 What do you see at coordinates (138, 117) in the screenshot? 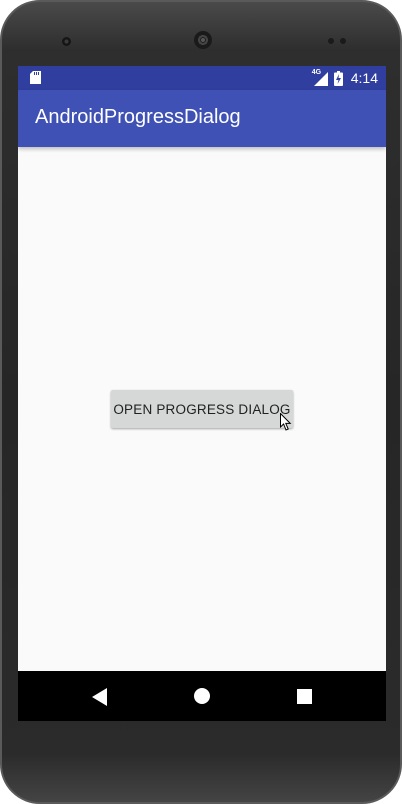
I see `app-title: AndroidProgressDialog` at bounding box center [138, 117].